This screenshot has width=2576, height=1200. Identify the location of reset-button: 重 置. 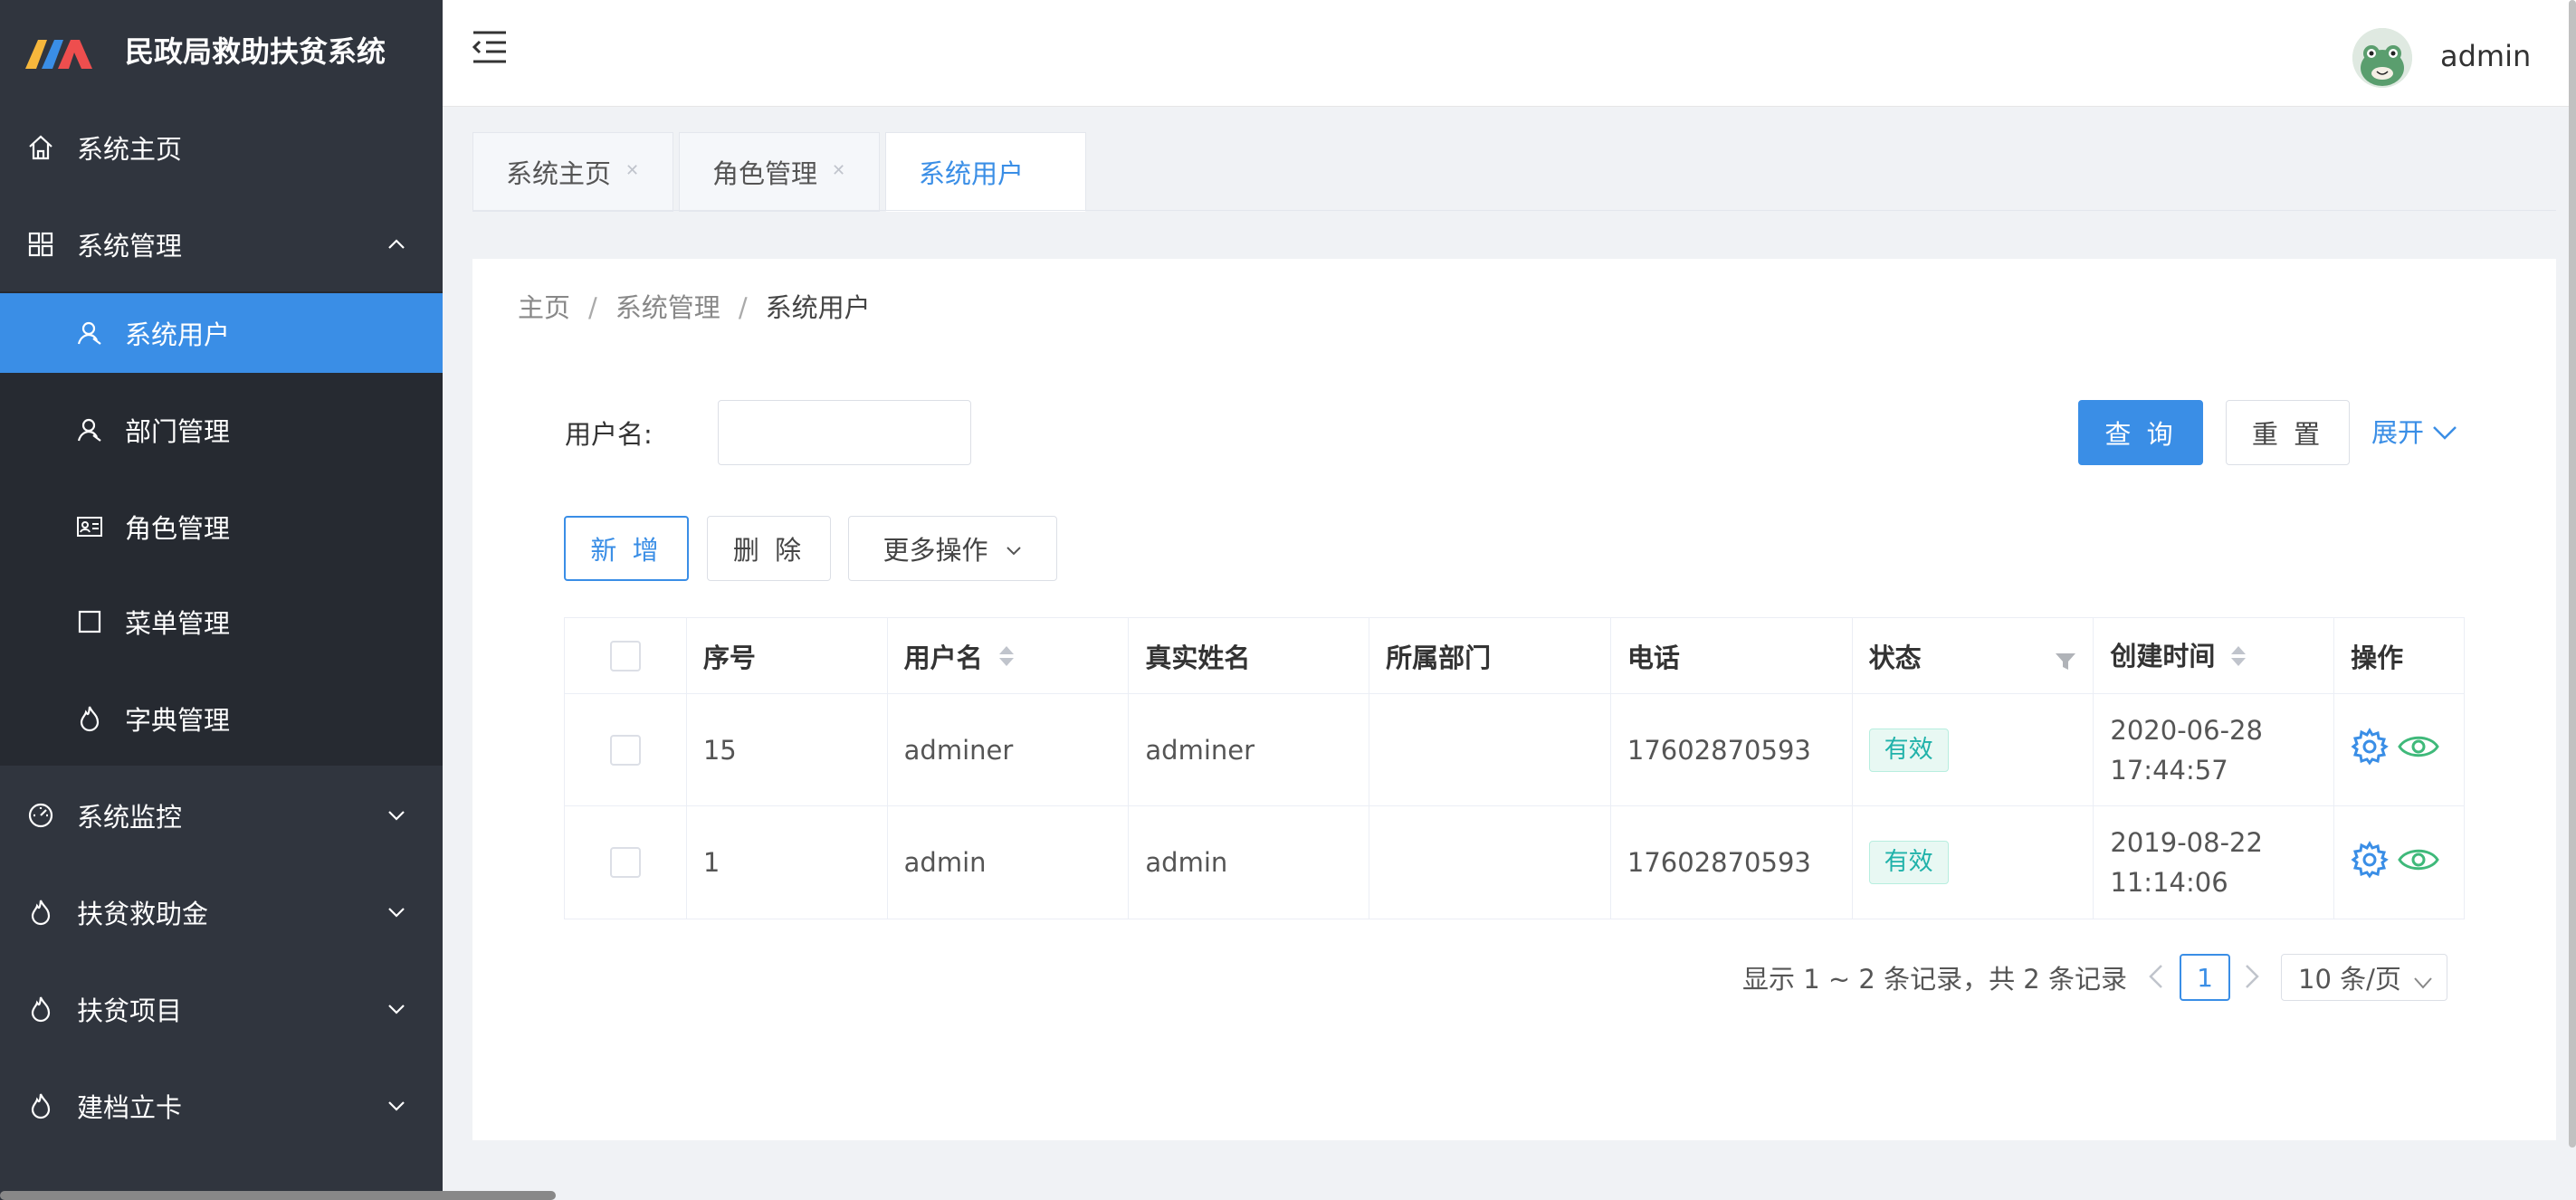
(2288, 432).